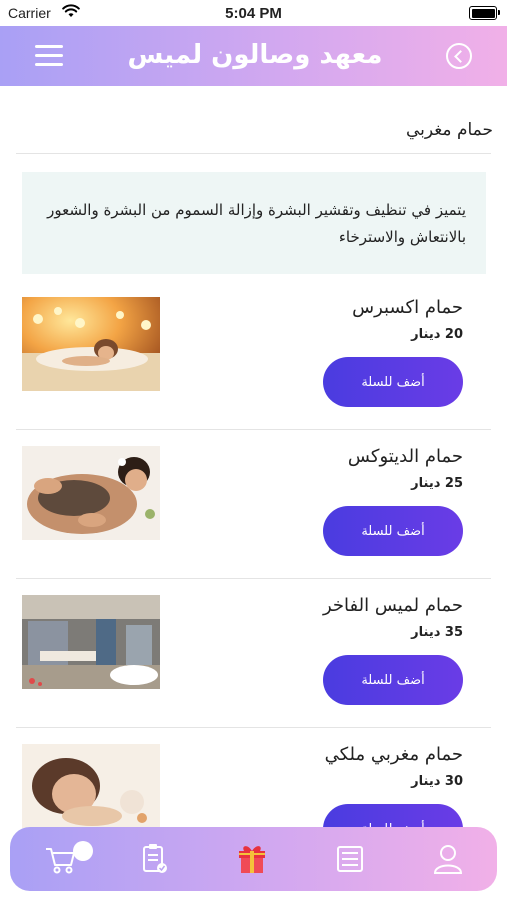 Image resolution: width=507 pixels, height=900 pixels. I want to click on product-price: 35 دينار, so click(437, 632).